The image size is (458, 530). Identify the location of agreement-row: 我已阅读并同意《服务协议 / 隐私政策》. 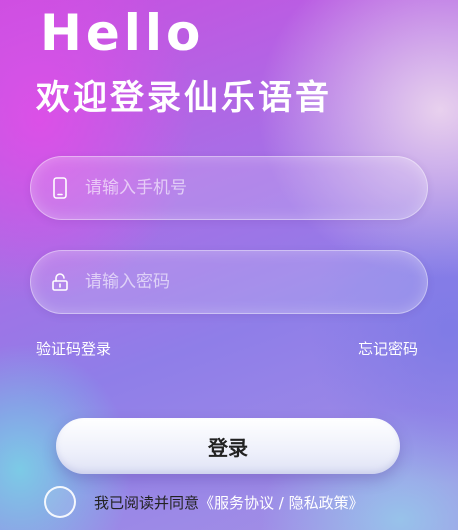
(204, 502).